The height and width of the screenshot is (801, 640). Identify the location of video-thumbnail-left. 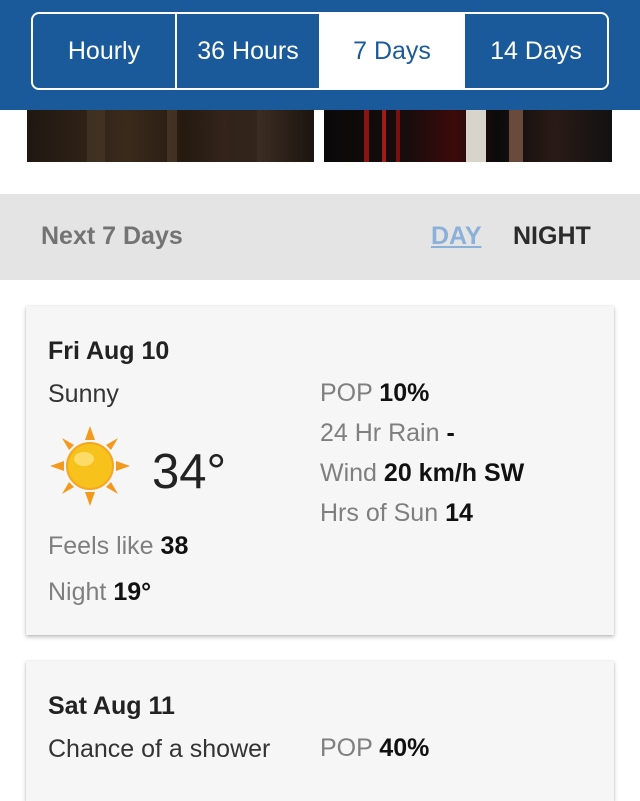
(170, 136).